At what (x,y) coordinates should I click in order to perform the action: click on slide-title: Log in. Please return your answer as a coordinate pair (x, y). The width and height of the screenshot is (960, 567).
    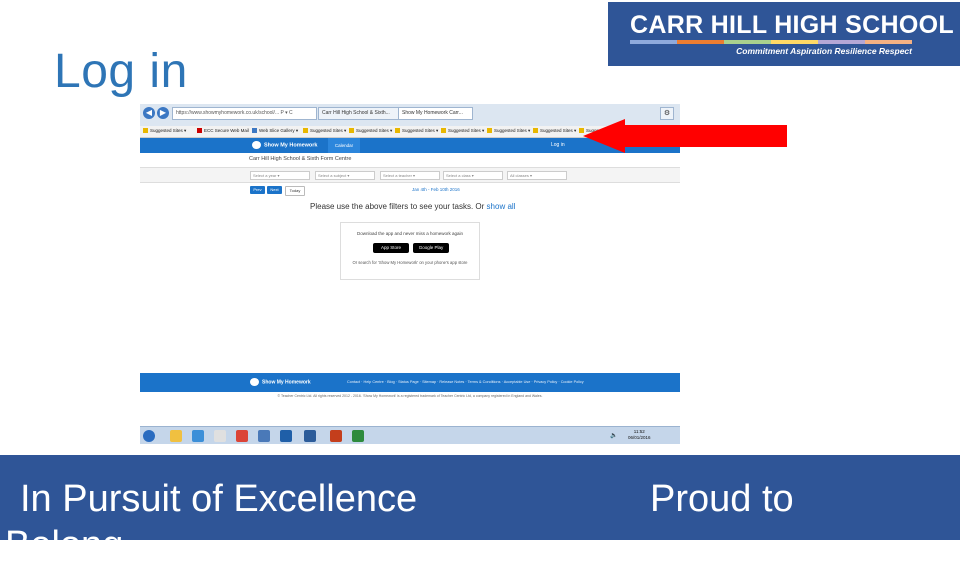
    Looking at the image, I should click on (121, 71).